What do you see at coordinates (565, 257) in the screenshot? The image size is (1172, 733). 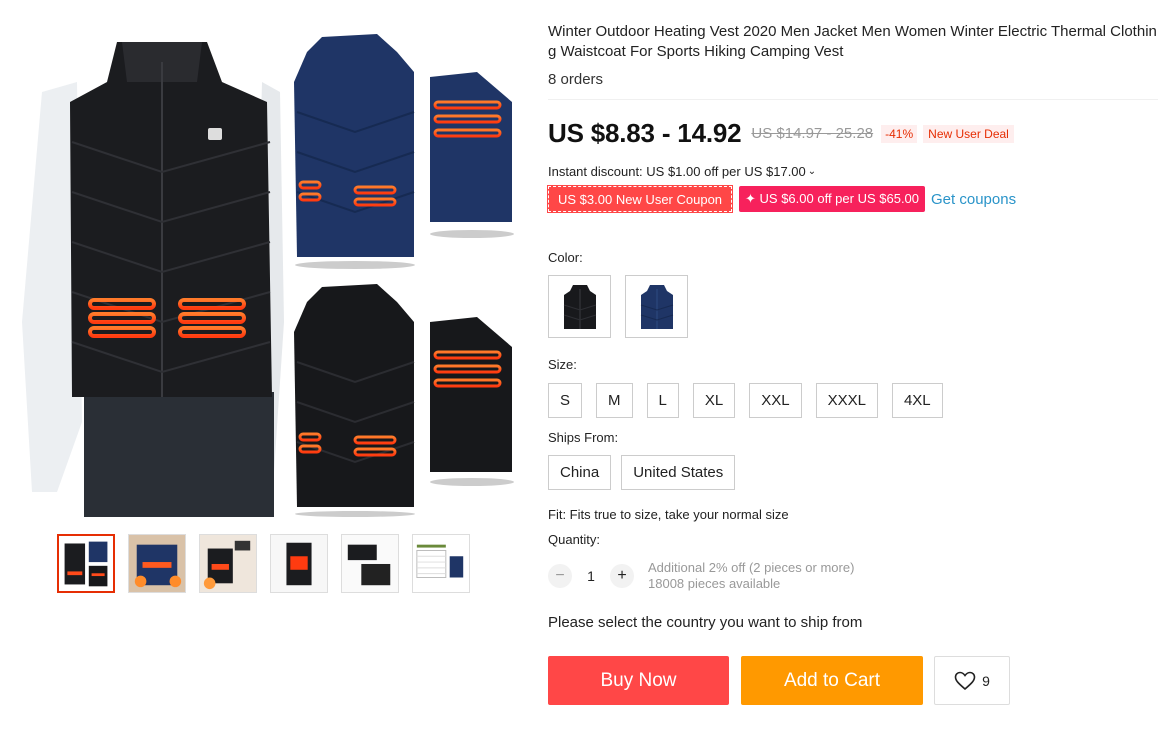 I see `color-label: Color:` at bounding box center [565, 257].